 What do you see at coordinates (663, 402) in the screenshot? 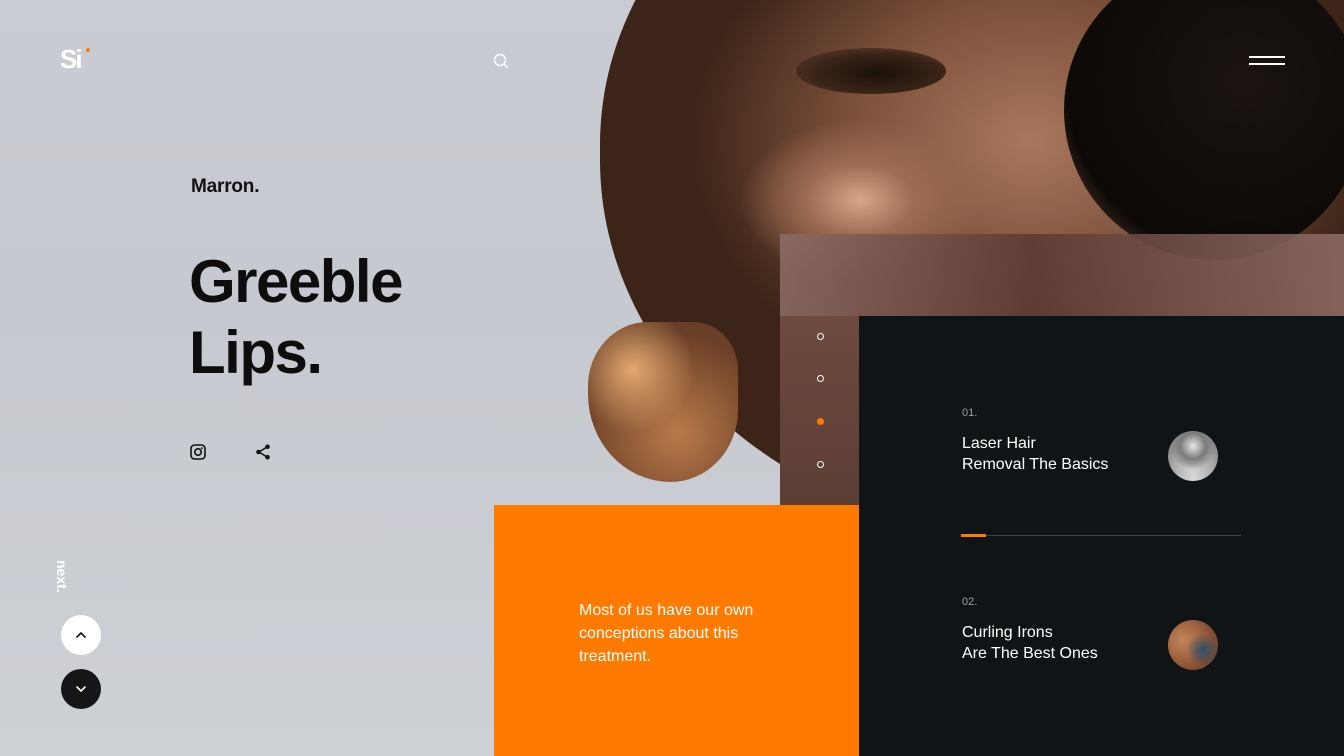
I see `glitter-lips-shape` at bounding box center [663, 402].